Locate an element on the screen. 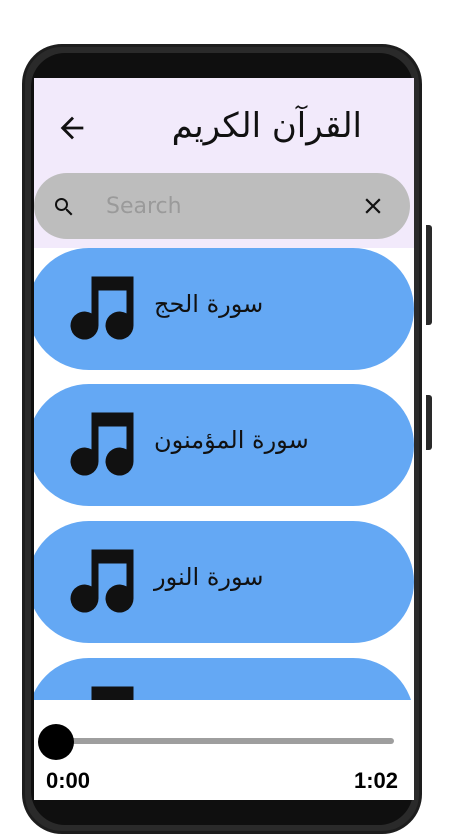 The width and height of the screenshot is (450, 834). search-input is located at coordinates (221, 206).